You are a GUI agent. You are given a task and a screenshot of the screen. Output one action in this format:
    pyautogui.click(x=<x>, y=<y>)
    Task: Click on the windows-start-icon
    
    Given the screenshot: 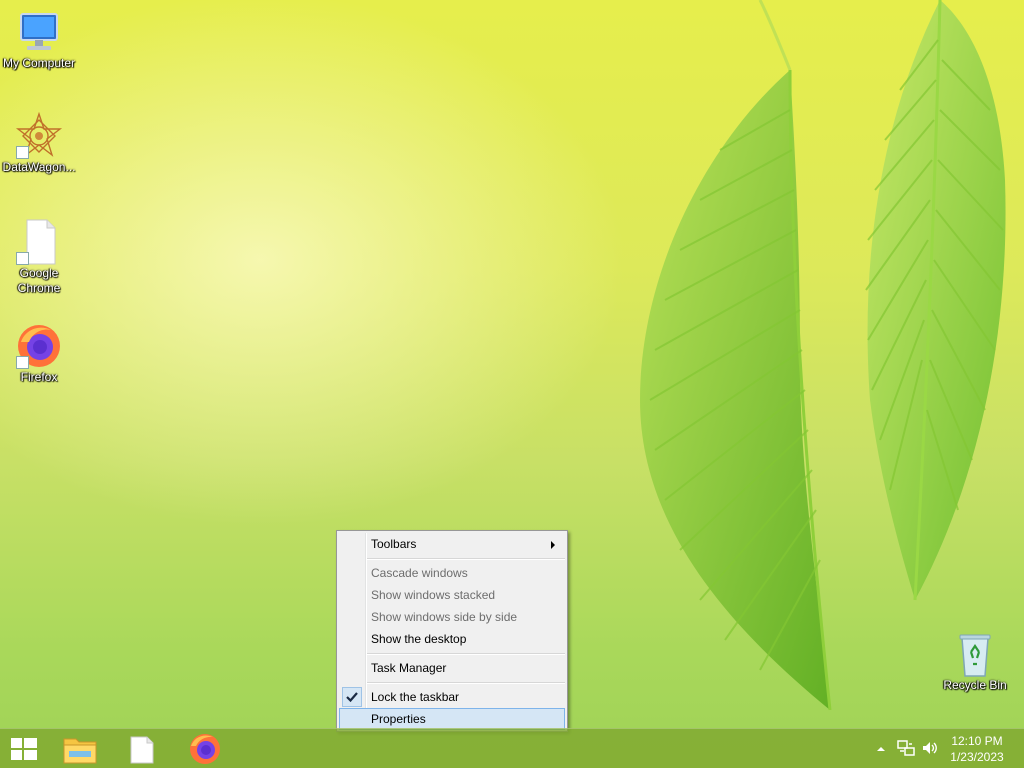 What is the action you would take?
    pyautogui.click(x=24, y=749)
    